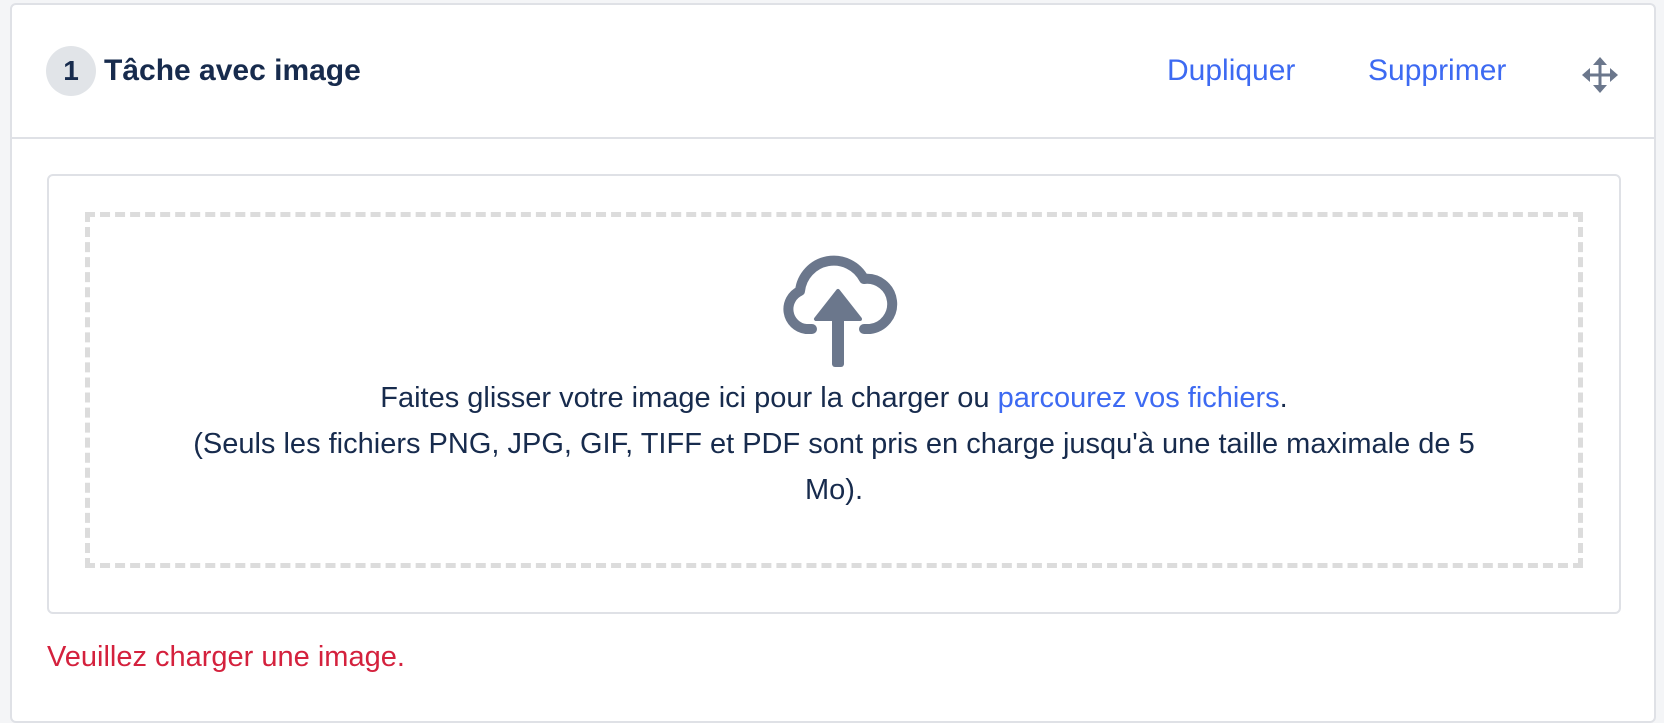  I want to click on move-icon, so click(1600, 75).